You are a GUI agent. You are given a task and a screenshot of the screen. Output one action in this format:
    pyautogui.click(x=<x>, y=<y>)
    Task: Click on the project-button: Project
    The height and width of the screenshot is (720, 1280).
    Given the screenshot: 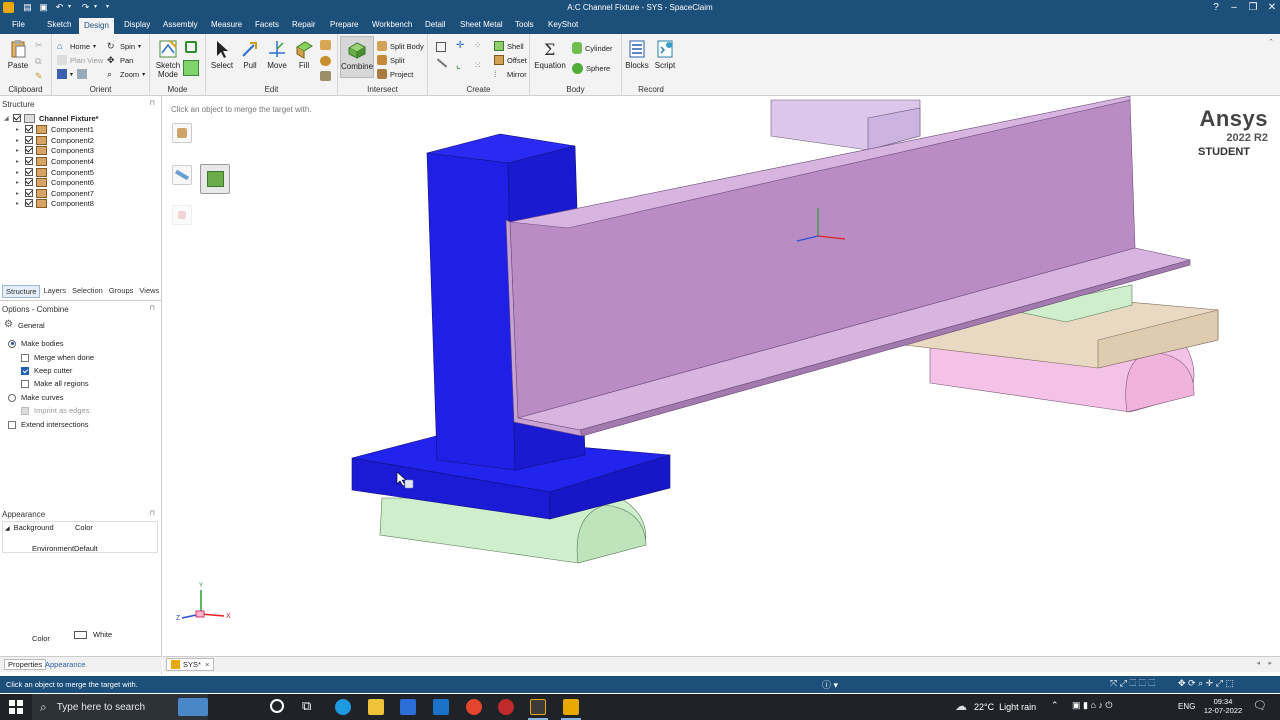 What is the action you would take?
    pyautogui.click(x=395, y=74)
    